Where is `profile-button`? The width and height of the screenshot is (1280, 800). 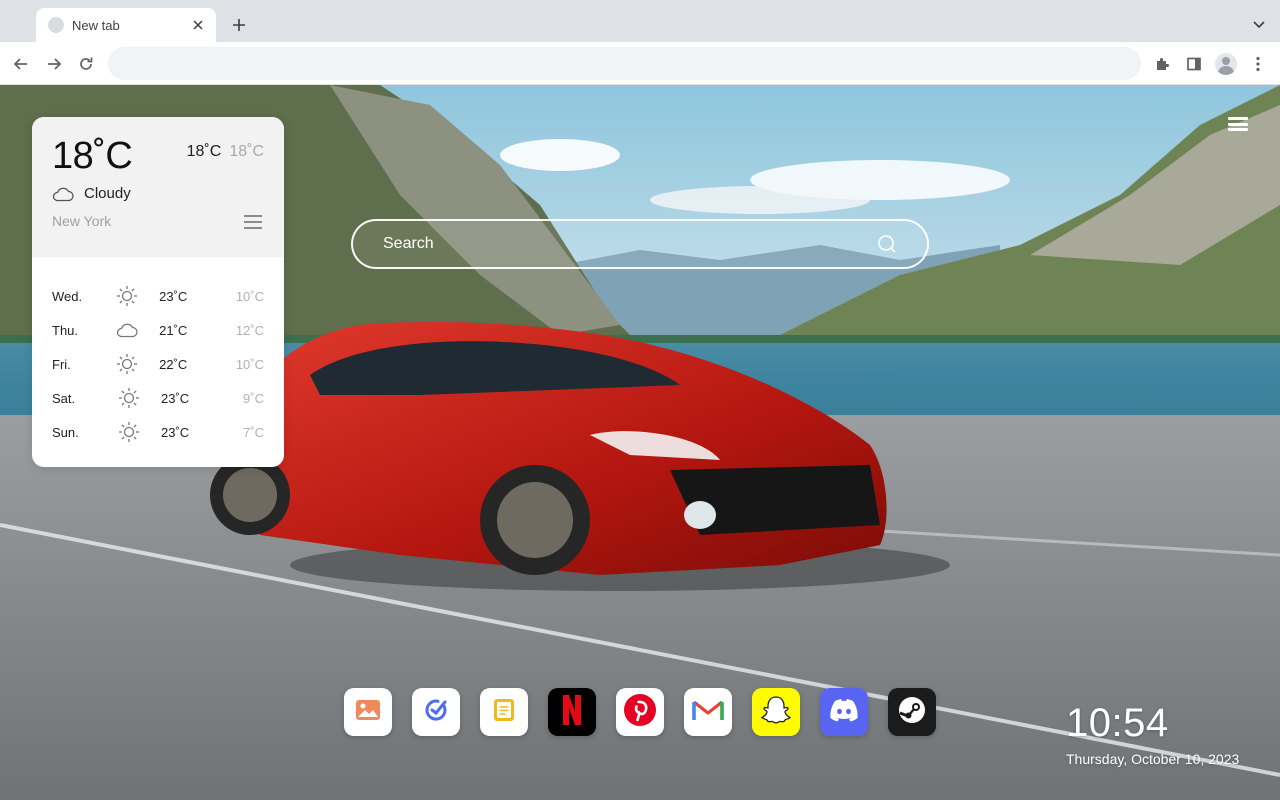 profile-button is located at coordinates (1226, 64).